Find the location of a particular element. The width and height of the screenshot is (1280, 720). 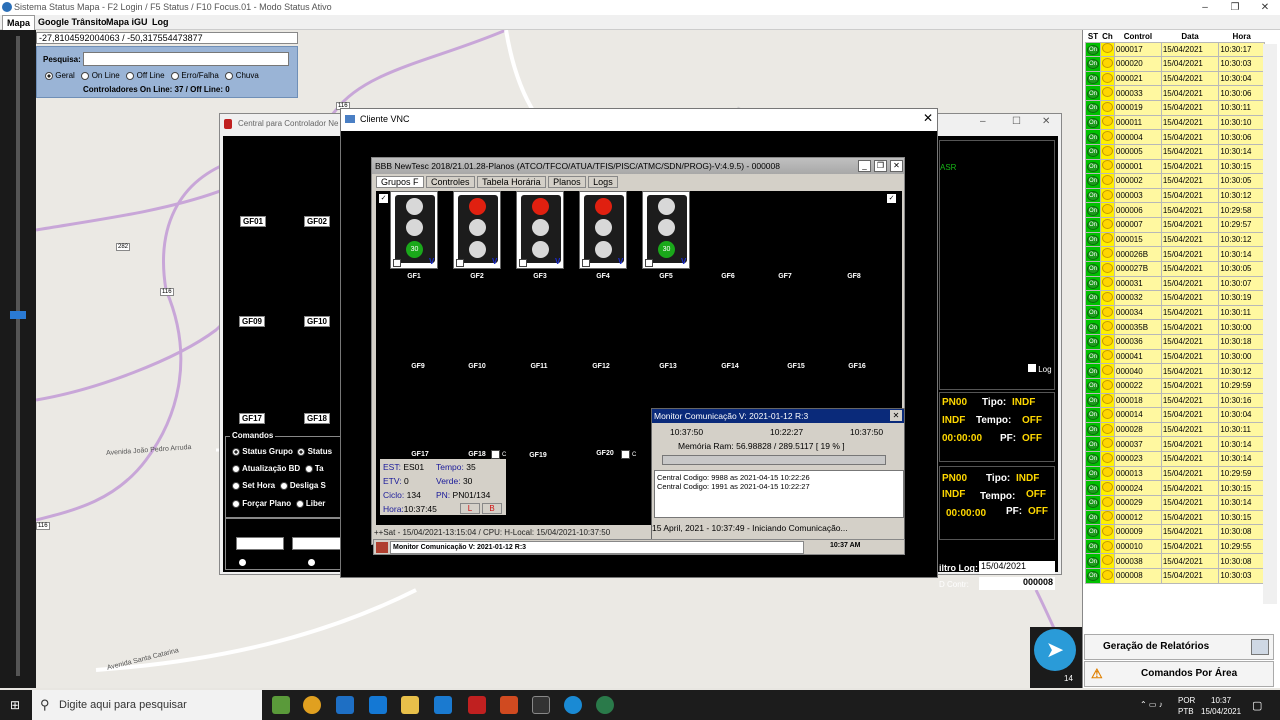

select-all-checkbox: ✓ is located at coordinates (383, 198).